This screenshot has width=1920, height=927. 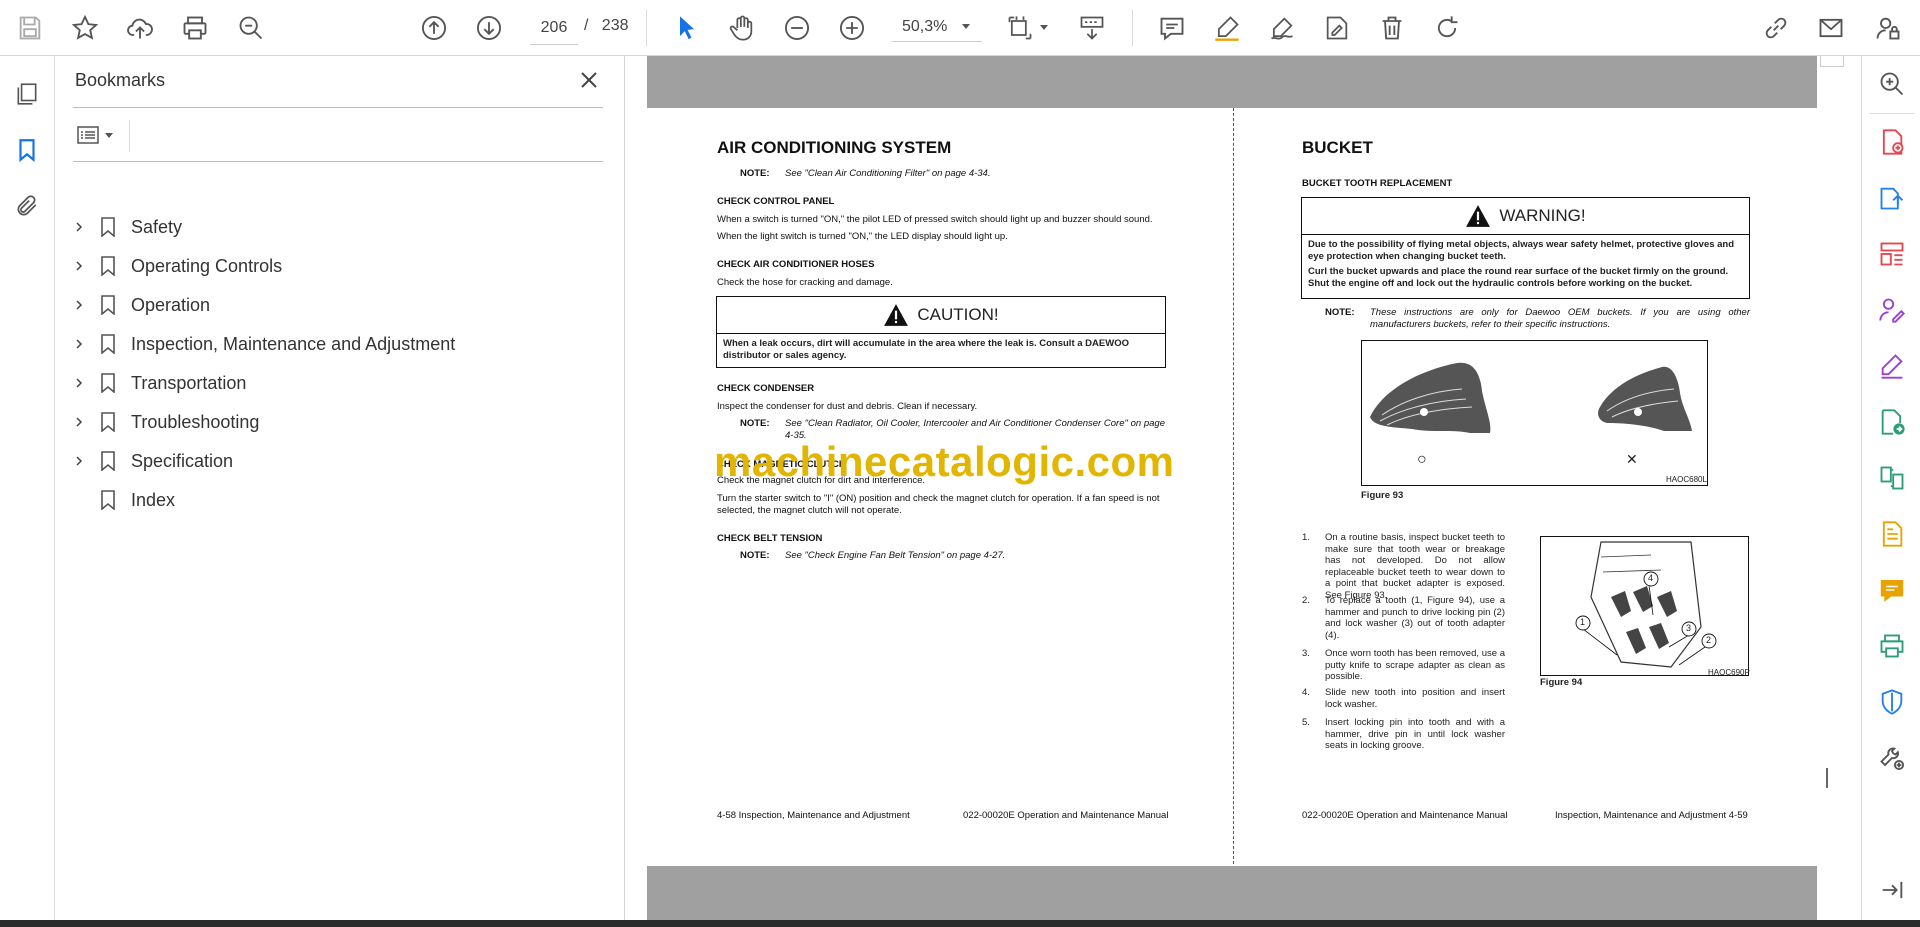 I want to click on bookmark-item-index: Index, so click(x=122, y=500).